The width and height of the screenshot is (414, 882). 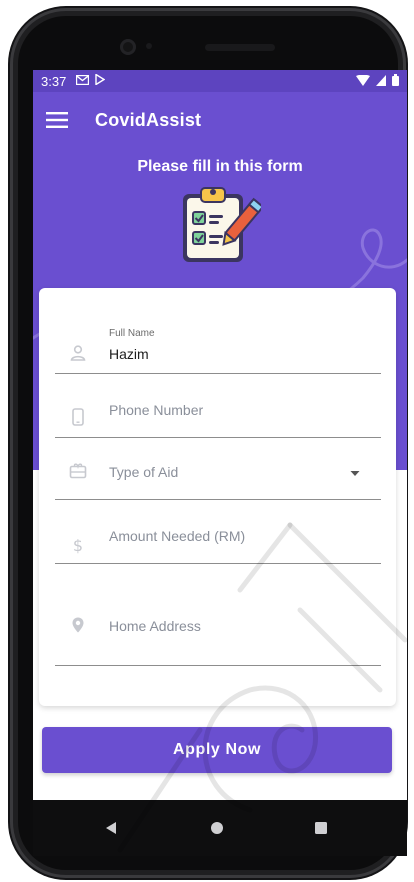 I want to click on dollar-icon: $, so click(x=78, y=545).